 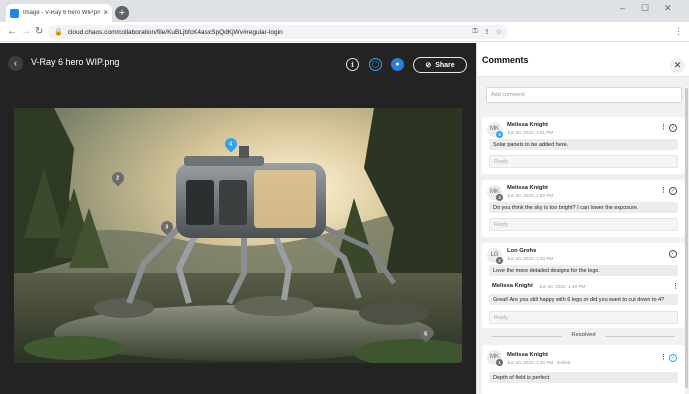 What do you see at coordinates (118, 178) in the screenshot?
I see `marker-number: 2` at bounding box center [118, 178].